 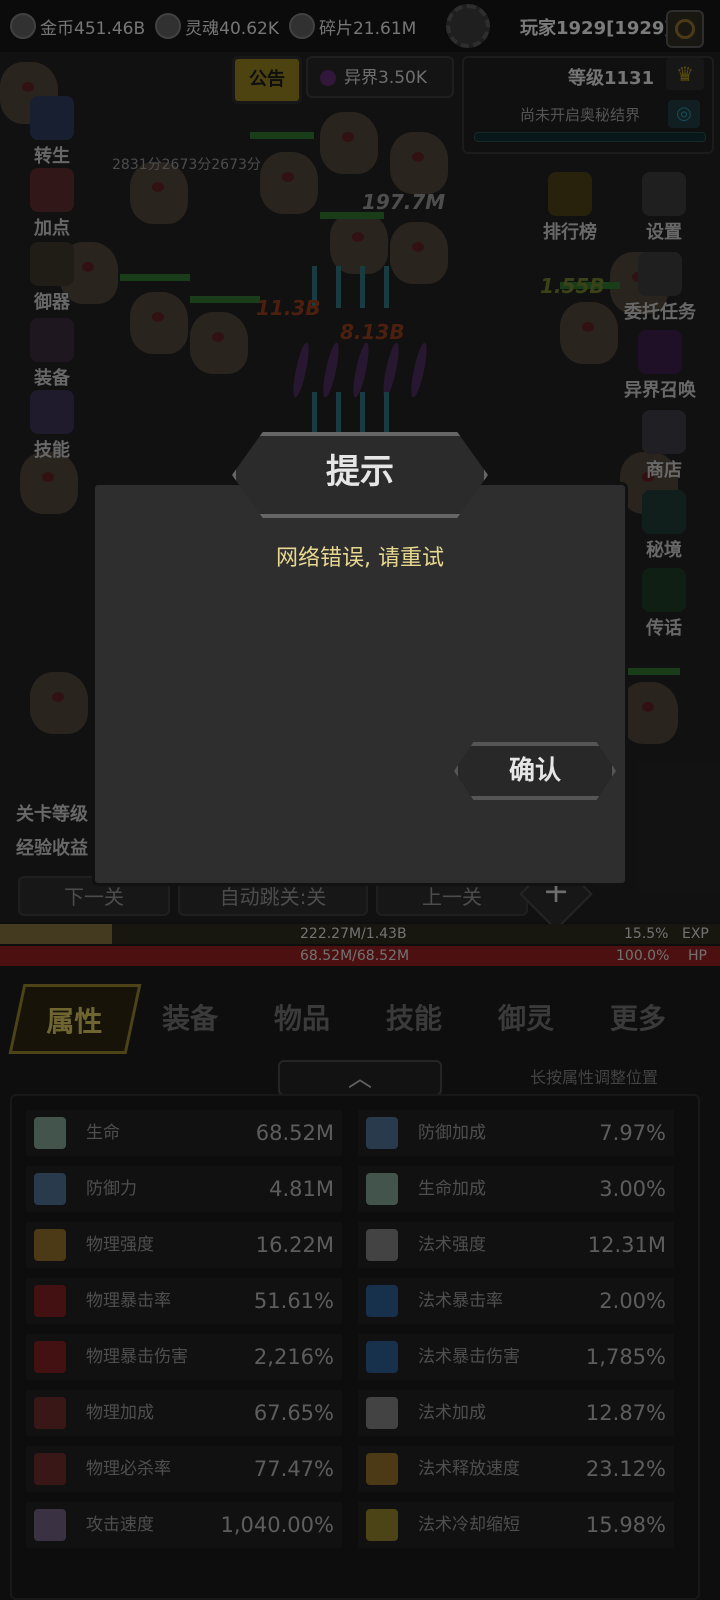 I want to click on confirm-button: 确认, so click(x=535, y=771).